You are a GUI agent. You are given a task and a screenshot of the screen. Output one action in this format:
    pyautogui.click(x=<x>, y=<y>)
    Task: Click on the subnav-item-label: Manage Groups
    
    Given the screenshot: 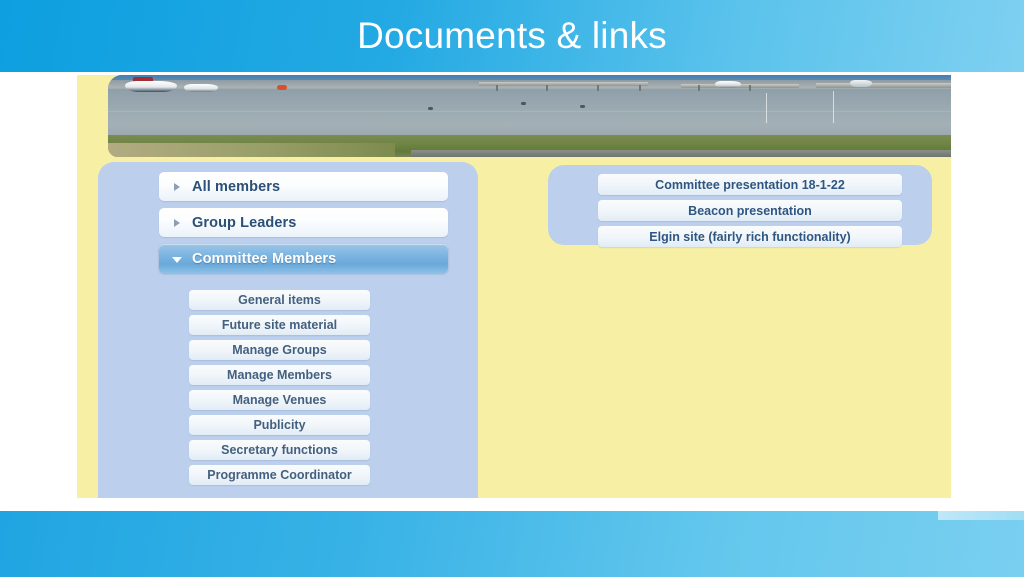 What is the action you would take?
    pyautogui.click(x=279, y=350)
    